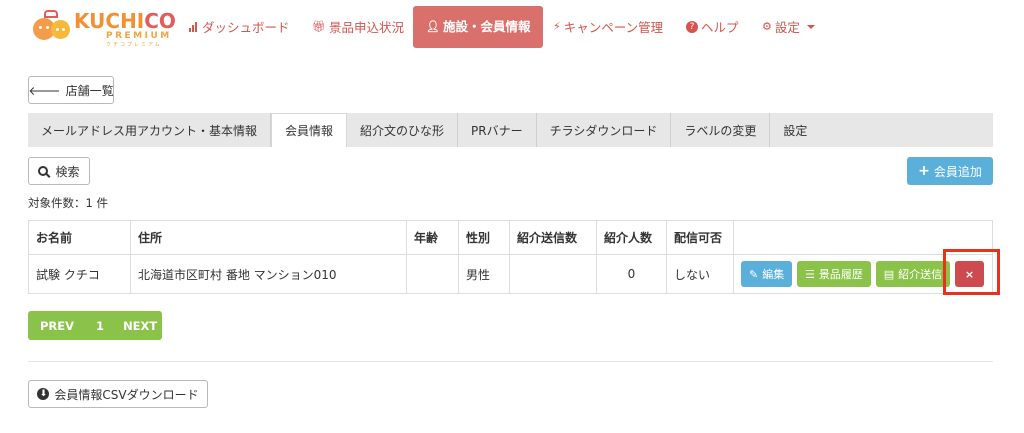 The image size is (1024, 433). I want to click on prize-history-label: 景品履歴, so click(840, 274).